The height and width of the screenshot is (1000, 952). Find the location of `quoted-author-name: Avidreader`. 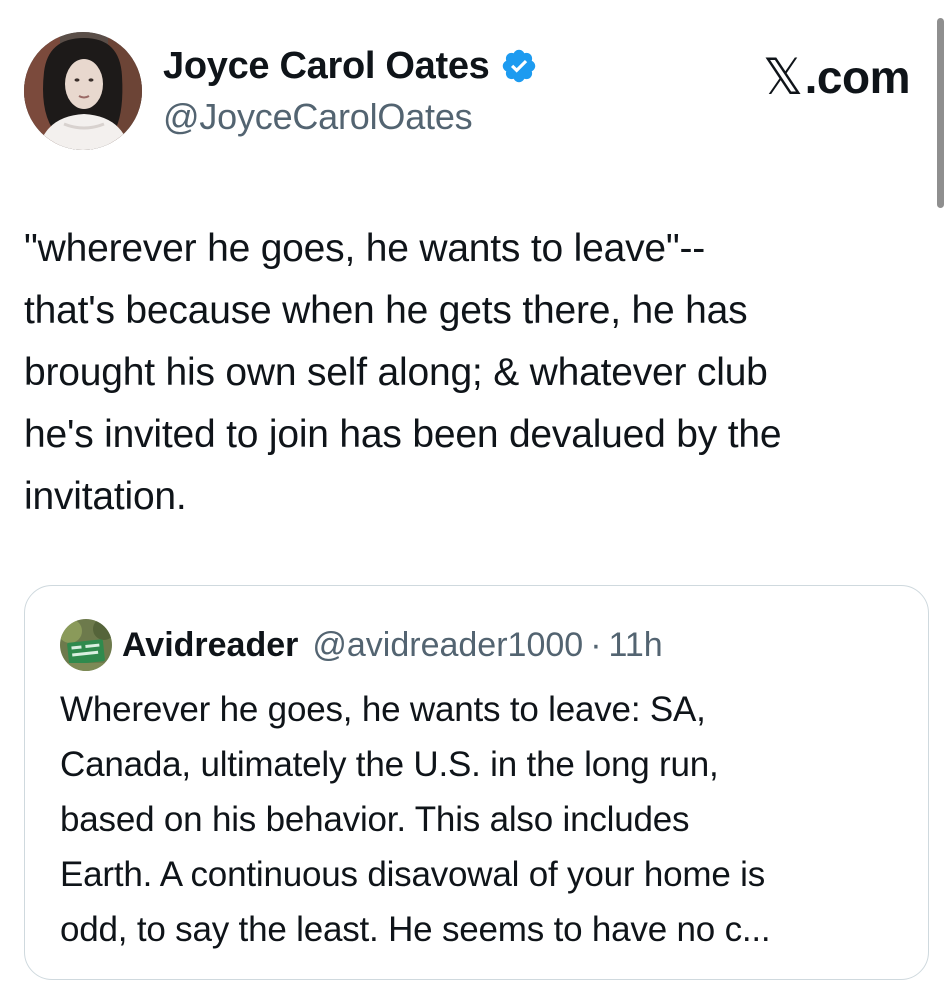

quoted-author-name: Avidreader is located at coordinates (210, 645).